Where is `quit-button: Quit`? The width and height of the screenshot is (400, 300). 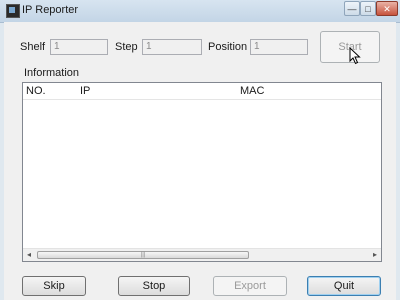
quit-button: Quit is located at coordinates (344, 286).